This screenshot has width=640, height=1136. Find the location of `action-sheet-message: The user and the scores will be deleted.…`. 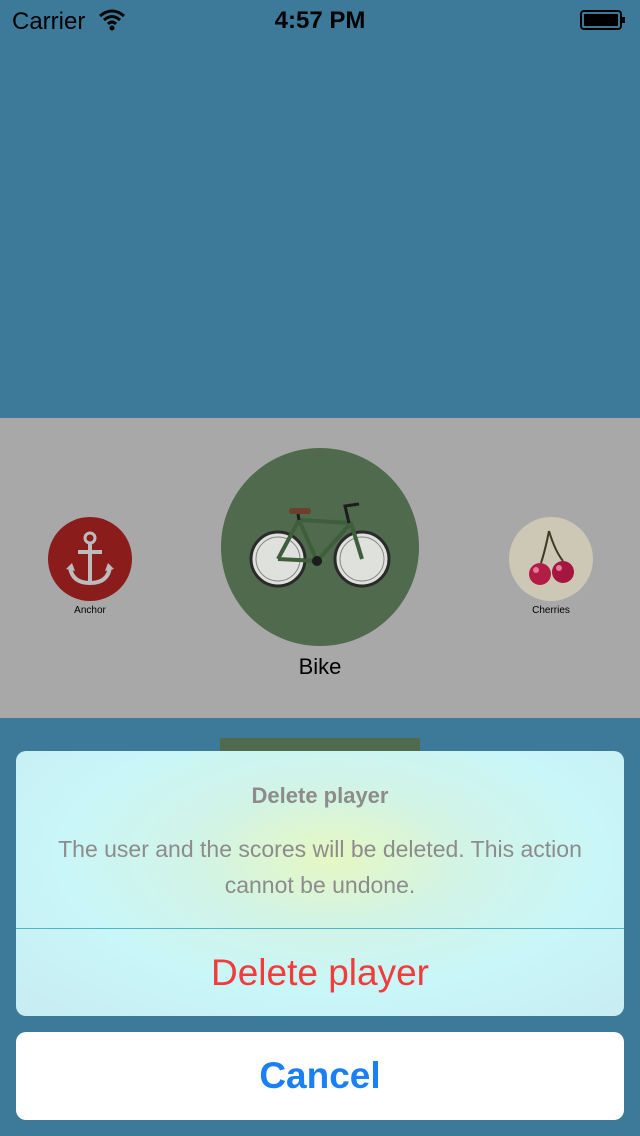

action-sheet-message: The user and the scores will be deleted.… is located at coordinates (320, 867).